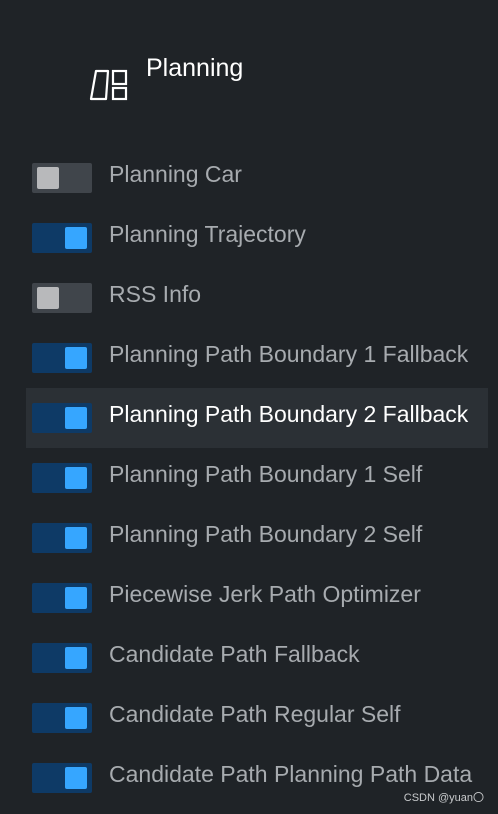  Describe the element at coordinates (257, 298) in the screenshot. I see `layer-row-rss-info: RSS Info` at that location.